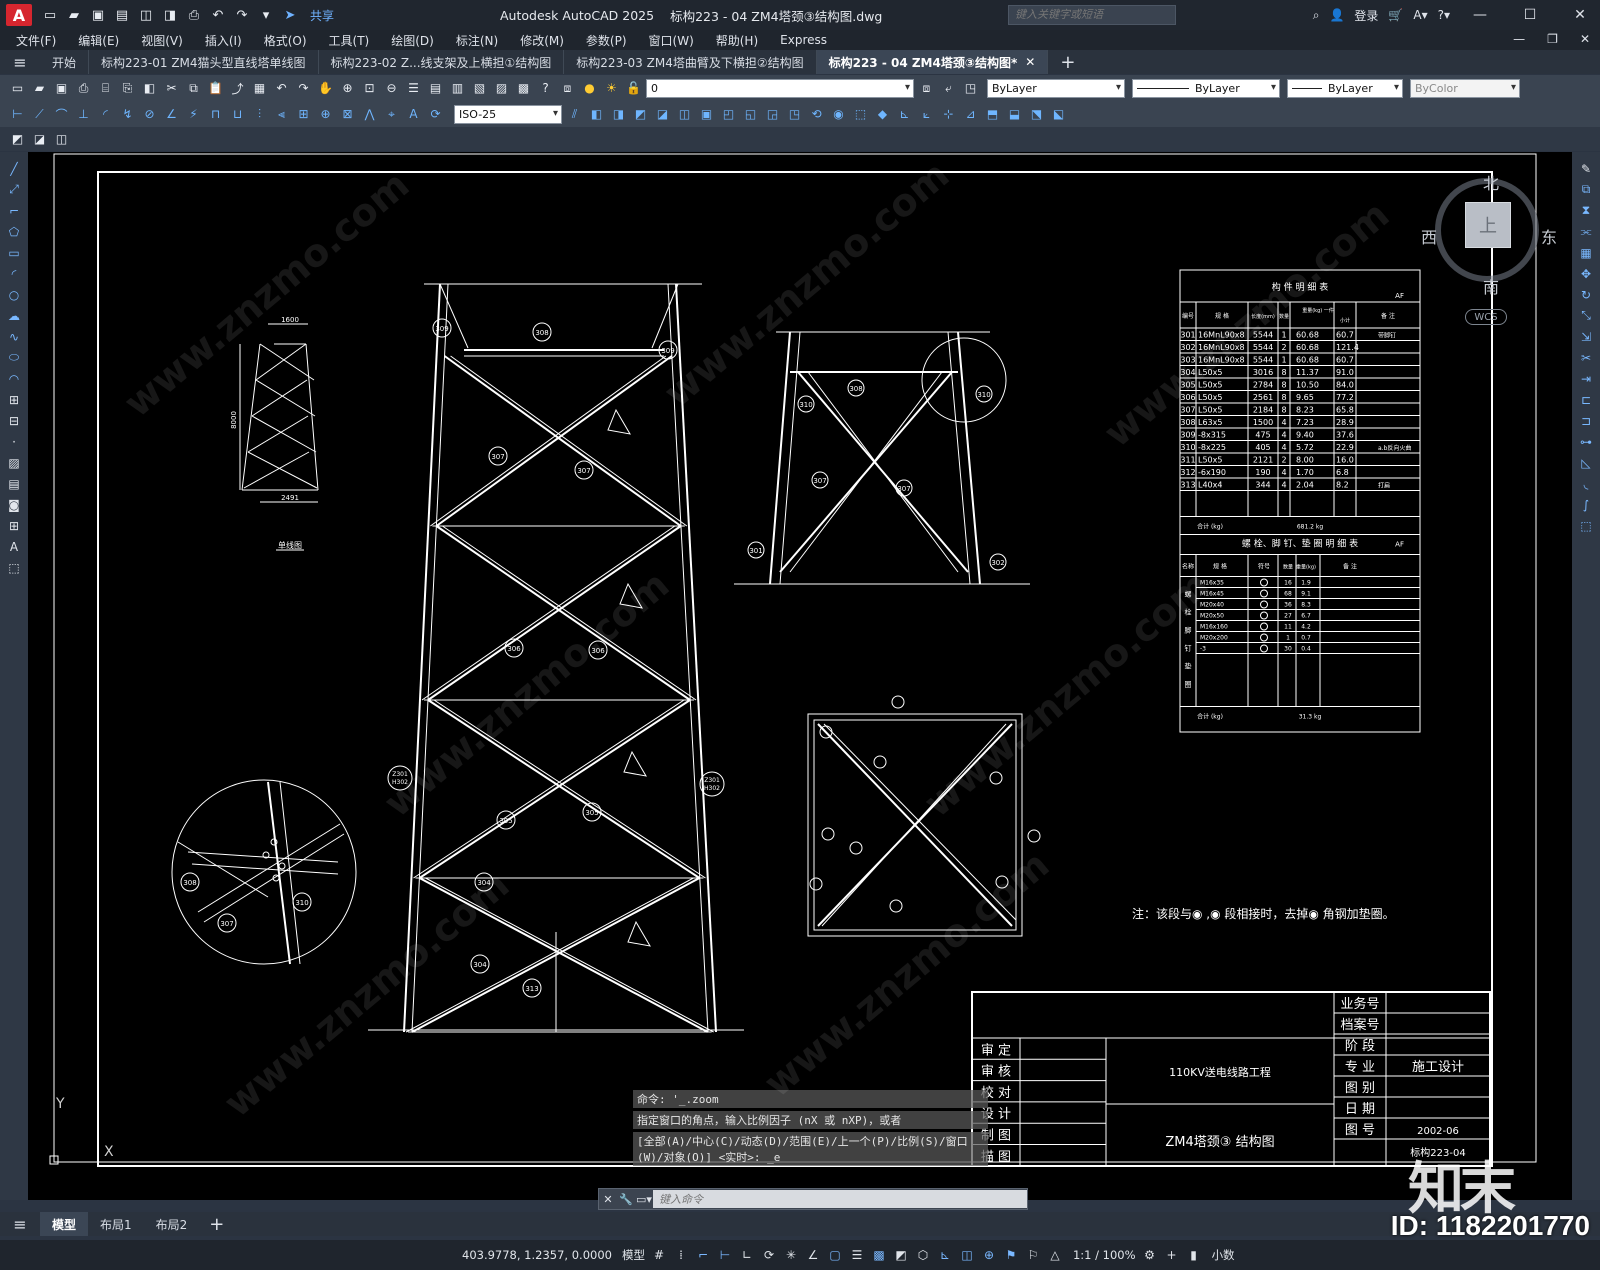  Describe the element at coordinates (1345, 88) in the screenshot. I see `lineweight-dropdown: ByLayer` at that location.